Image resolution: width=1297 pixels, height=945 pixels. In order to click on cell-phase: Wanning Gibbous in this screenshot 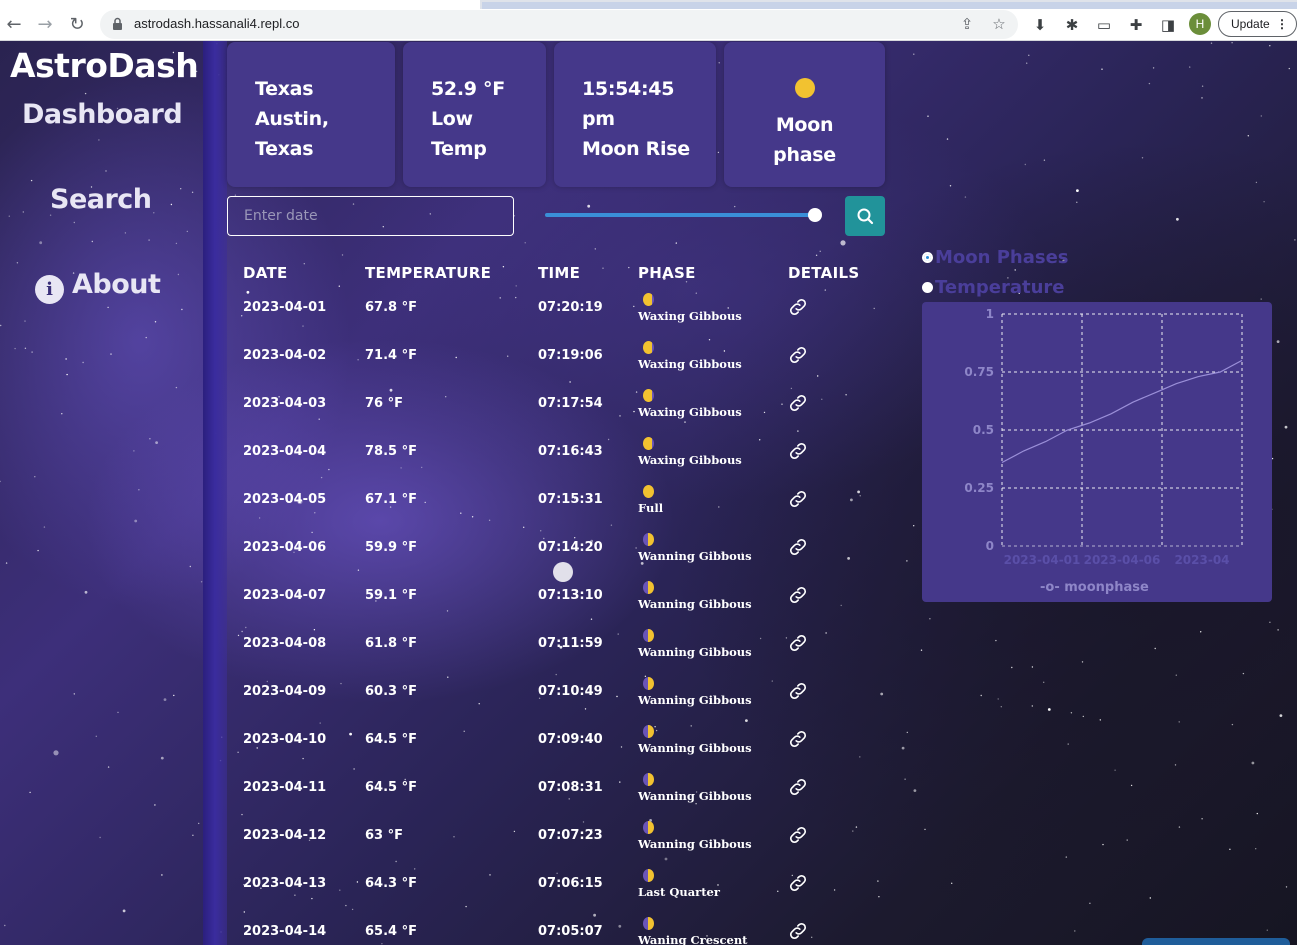, I will do `click(695, 700)`.